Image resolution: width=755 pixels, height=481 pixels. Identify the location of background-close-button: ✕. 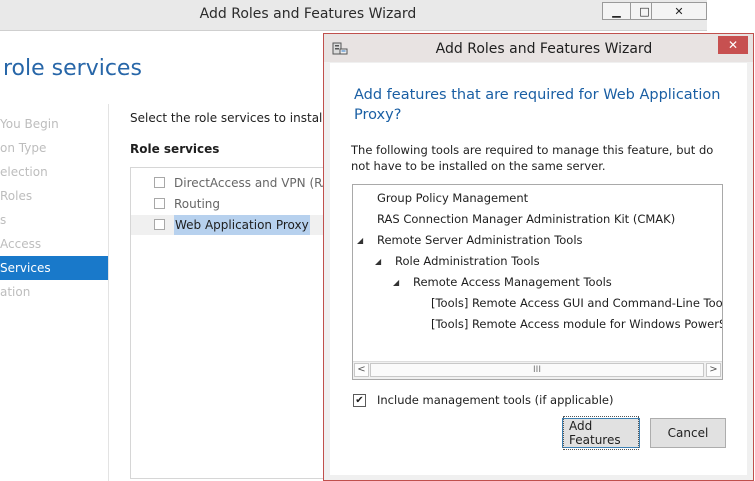
(679, 11).